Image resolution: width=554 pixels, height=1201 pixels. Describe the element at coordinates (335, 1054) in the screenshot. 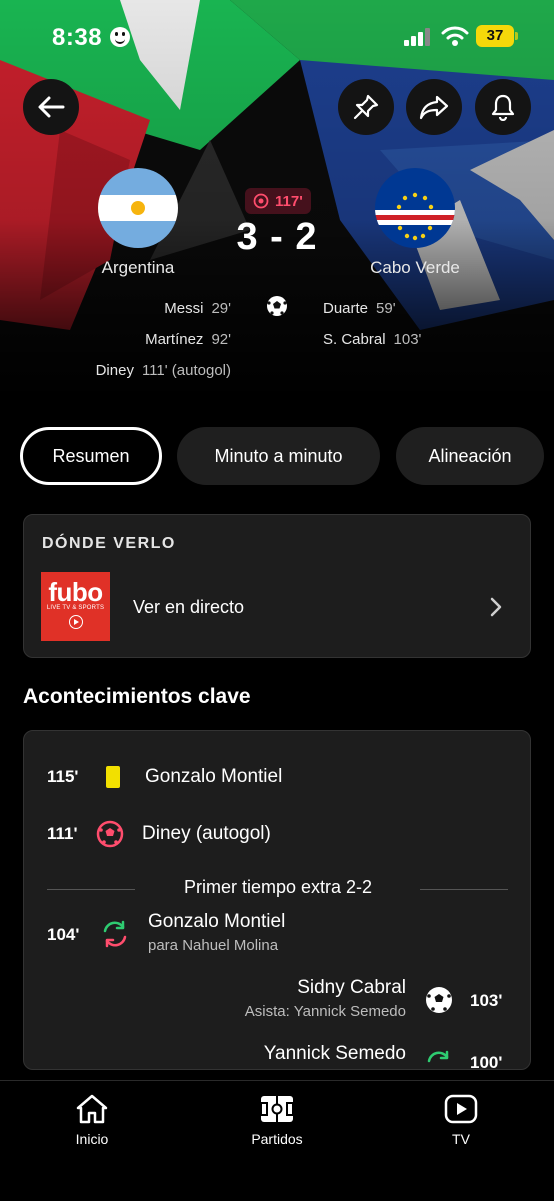

I see `event-player: Yannick Semedo` at that location.